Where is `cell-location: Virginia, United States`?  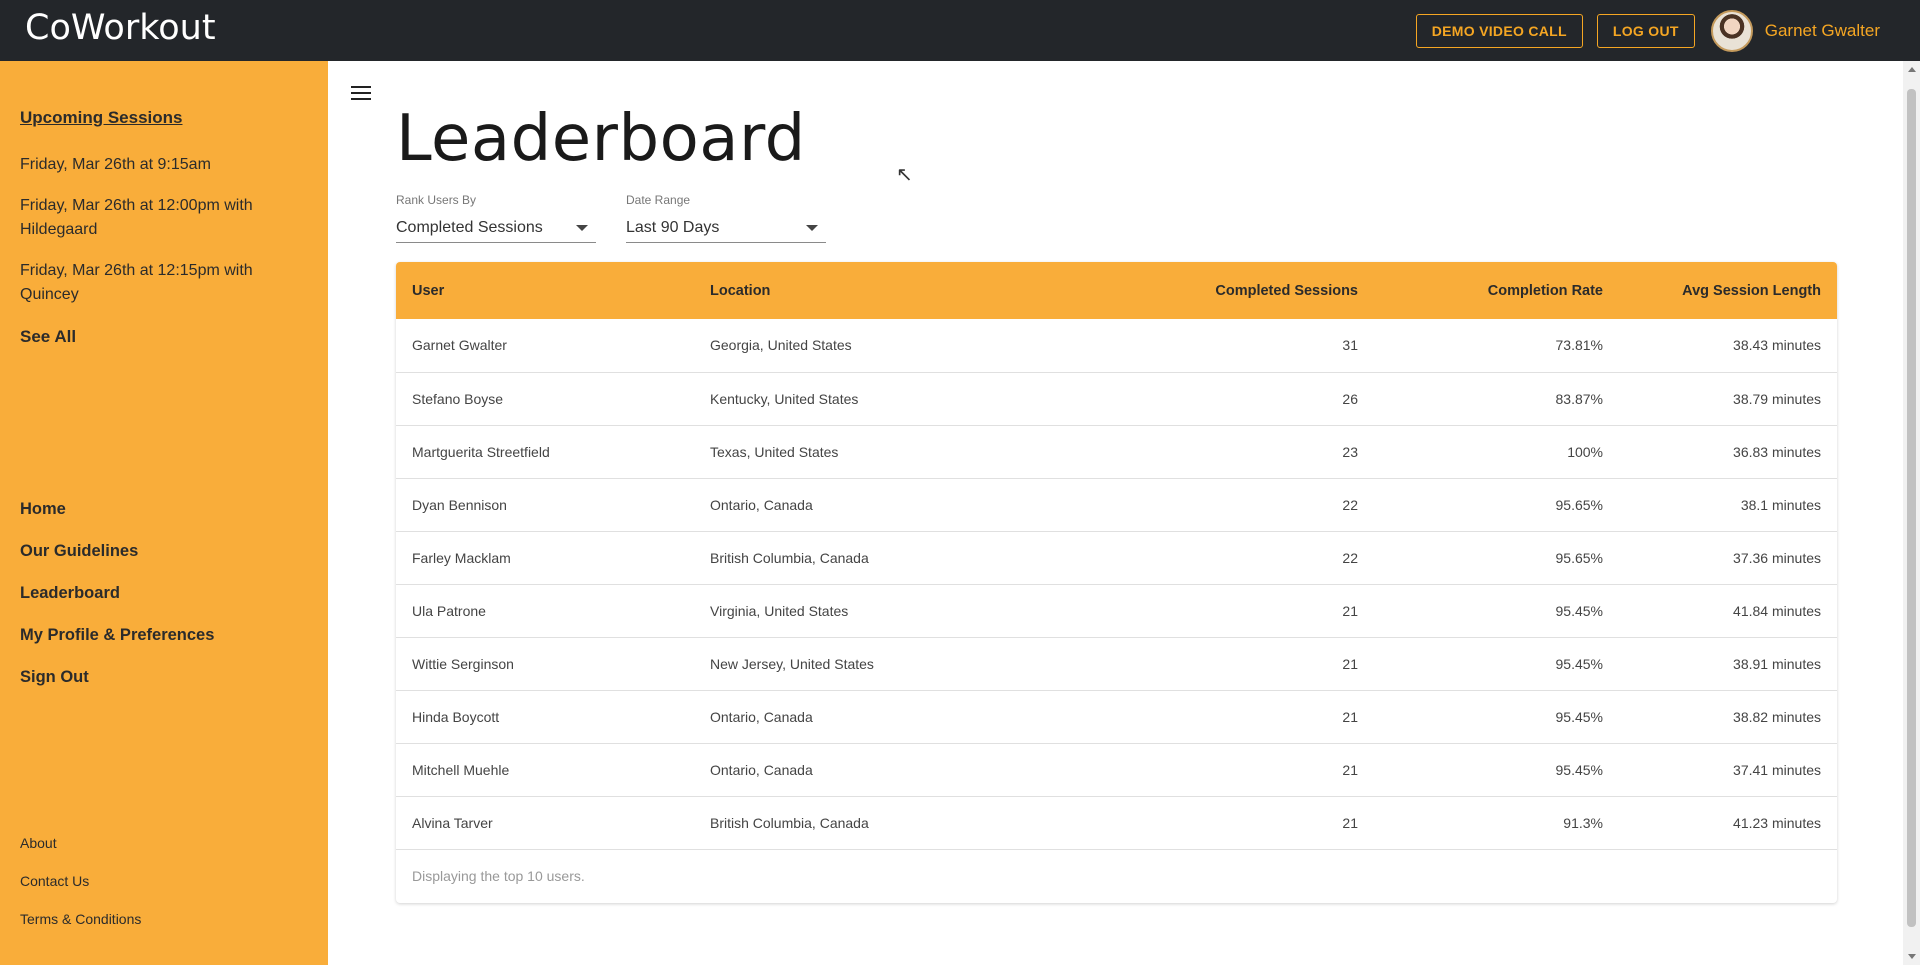 cell-location: Virginia, United States is located at coordinates (884, 611).